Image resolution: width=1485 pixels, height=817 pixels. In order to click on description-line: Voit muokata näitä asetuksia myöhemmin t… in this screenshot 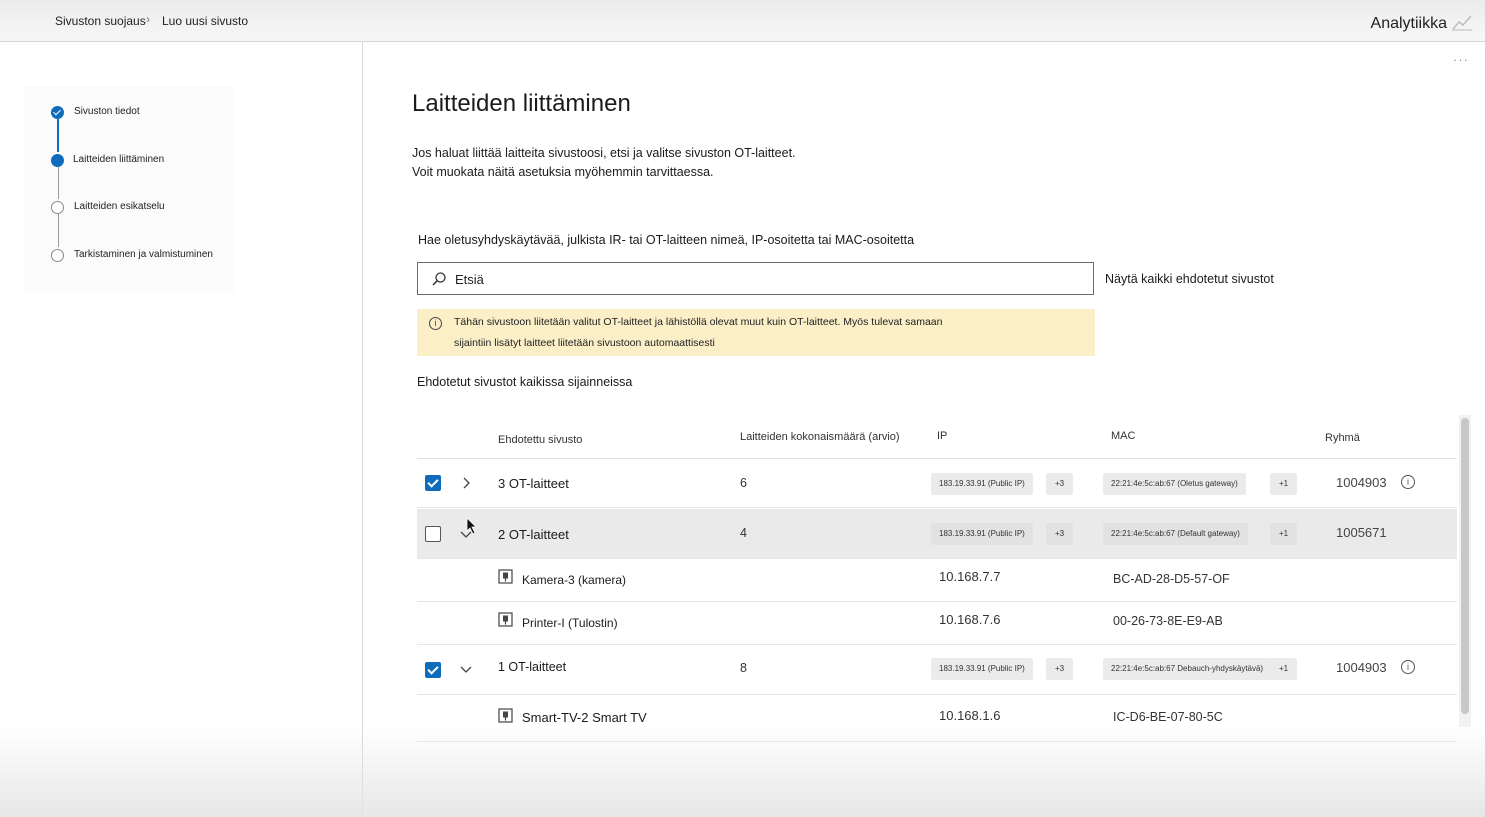, I will do `click(563, 172)`.